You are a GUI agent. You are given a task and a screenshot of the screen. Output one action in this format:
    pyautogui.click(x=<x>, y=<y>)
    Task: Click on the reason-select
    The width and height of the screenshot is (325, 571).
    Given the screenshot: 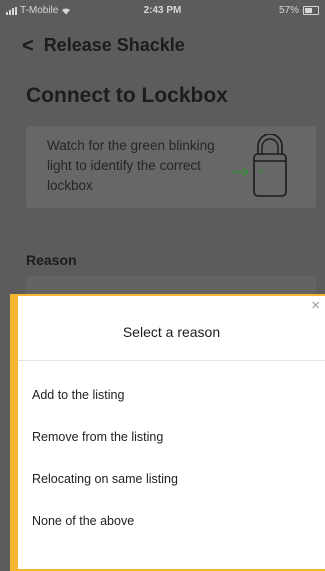 What is the action you would take?
    pyautogui.click(x=171, y=285)
    